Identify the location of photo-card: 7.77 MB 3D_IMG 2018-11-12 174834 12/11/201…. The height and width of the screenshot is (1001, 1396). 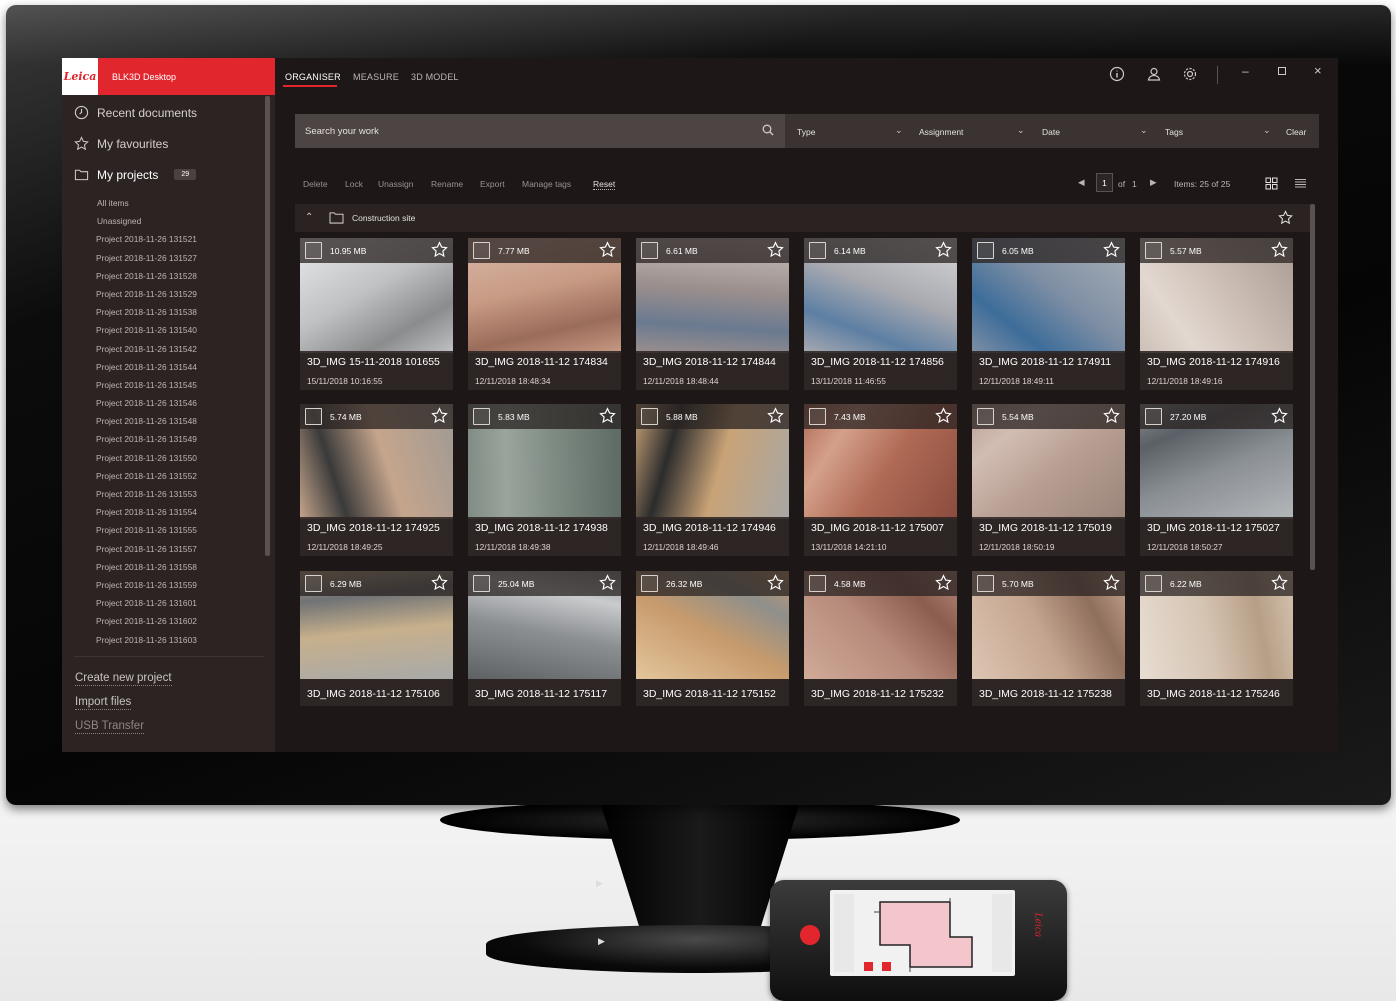
(544, 314).